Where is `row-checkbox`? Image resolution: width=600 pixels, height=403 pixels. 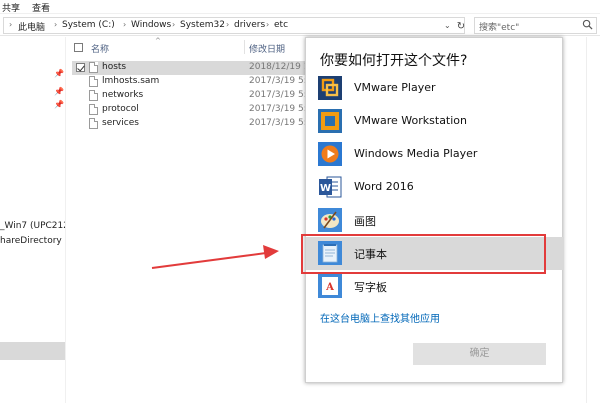 row-checkbox is located at coordinates (80, 67).